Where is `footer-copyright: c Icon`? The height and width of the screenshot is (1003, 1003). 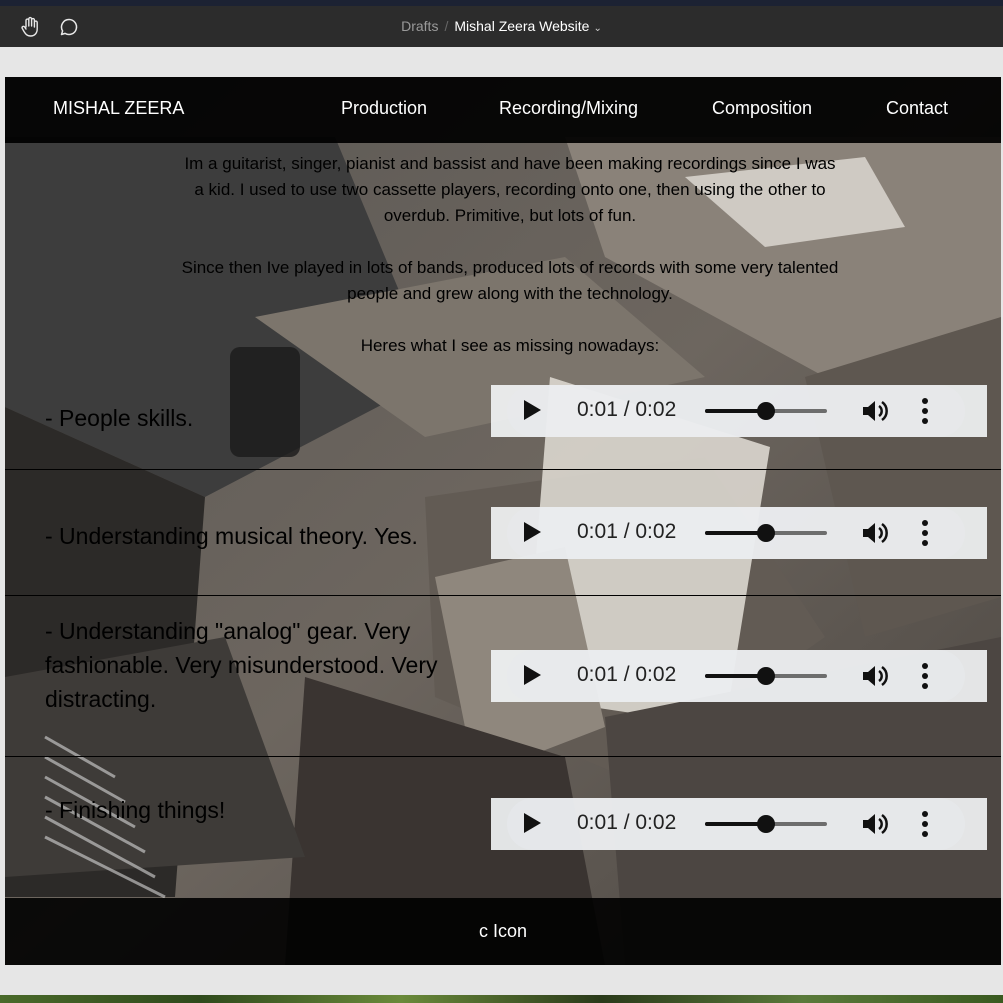
footer-copyright: c Icon is located at coordinates (503, 931).